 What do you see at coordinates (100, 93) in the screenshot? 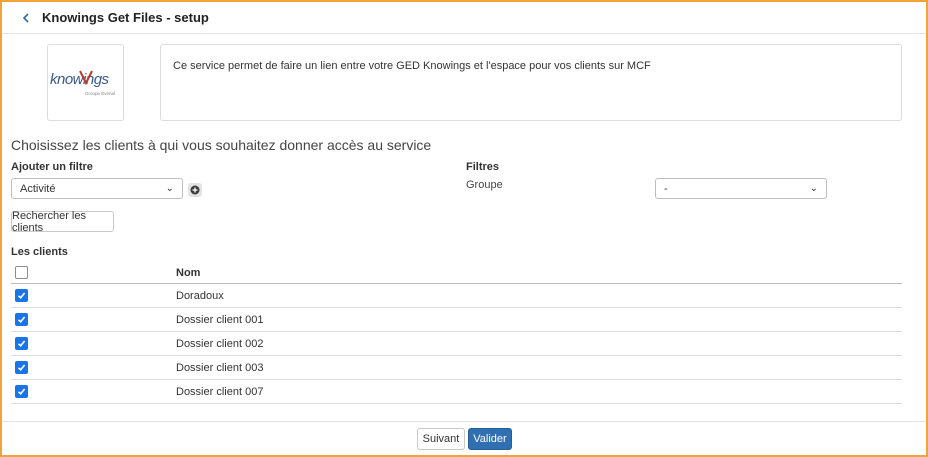
I see `svg-text: Groupe Everial` at bounding box center [100, 93].